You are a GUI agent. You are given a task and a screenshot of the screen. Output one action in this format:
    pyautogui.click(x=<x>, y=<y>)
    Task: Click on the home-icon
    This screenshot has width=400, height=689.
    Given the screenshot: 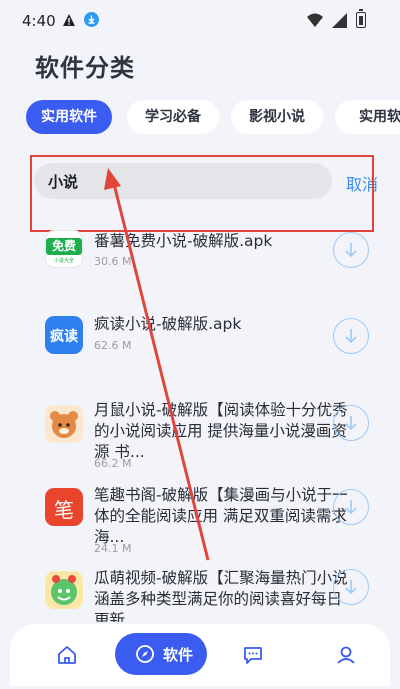 What is the action you would take?
    pyautogui.click(x=67, y=655)
    